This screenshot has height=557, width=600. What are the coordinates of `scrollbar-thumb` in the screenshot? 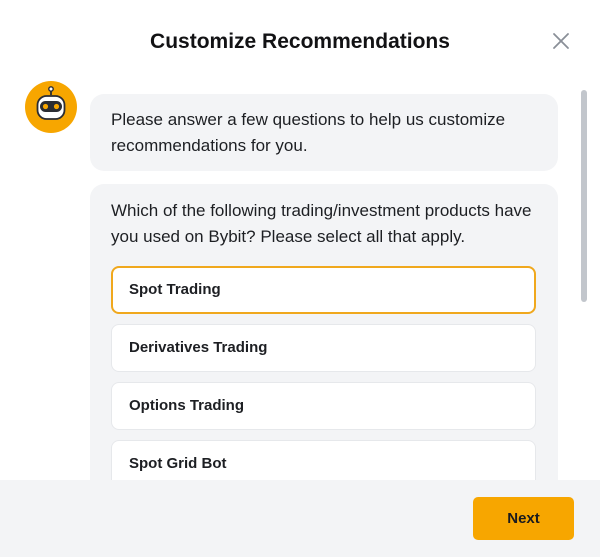 It's located at (584, 196).